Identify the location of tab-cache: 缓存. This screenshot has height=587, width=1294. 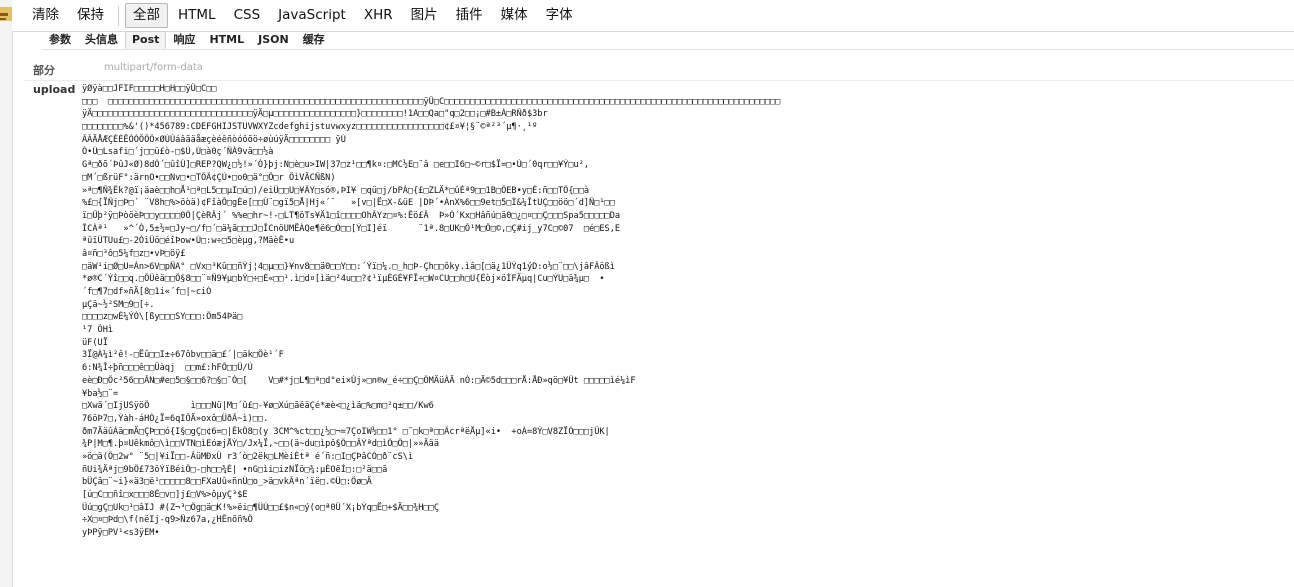
(314, 40).